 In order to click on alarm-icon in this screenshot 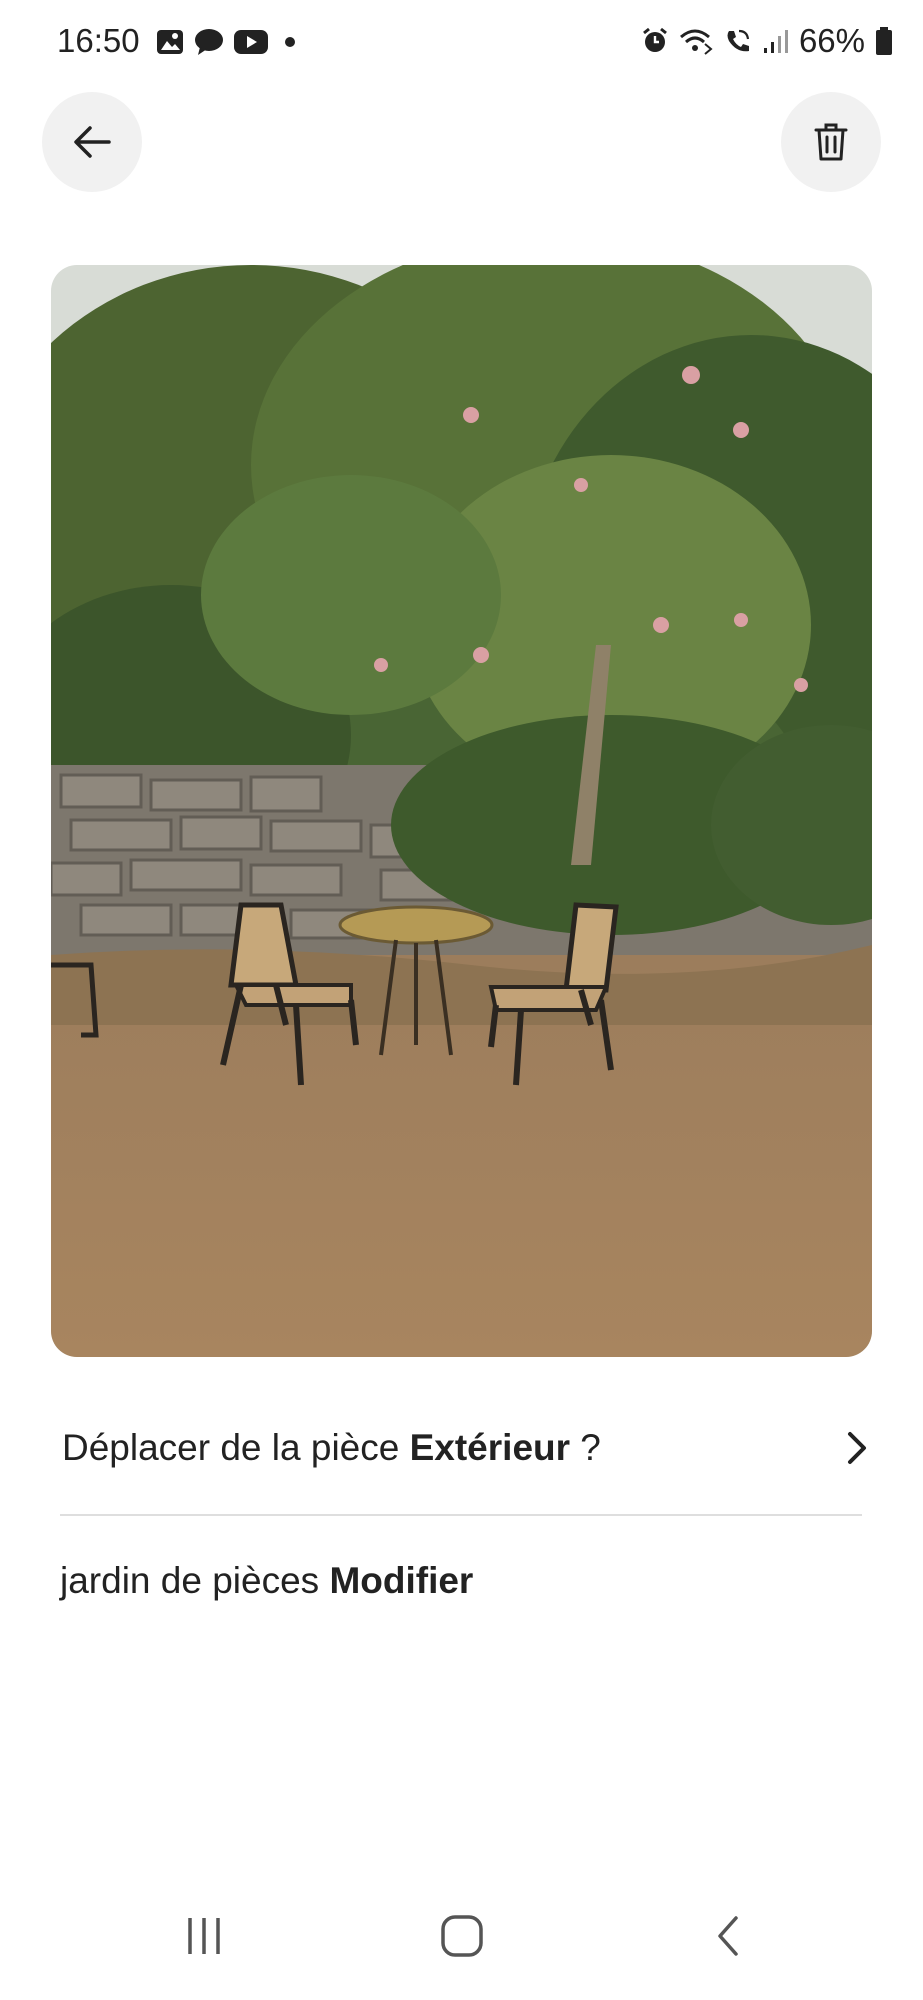, I will do `click(655, 39)`.